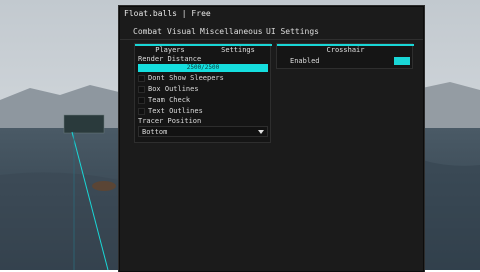  What do you see at coordinates (238, 50) in the screenshot?
I see `subtab-settings: Settings` at bounding box center [238, 50].